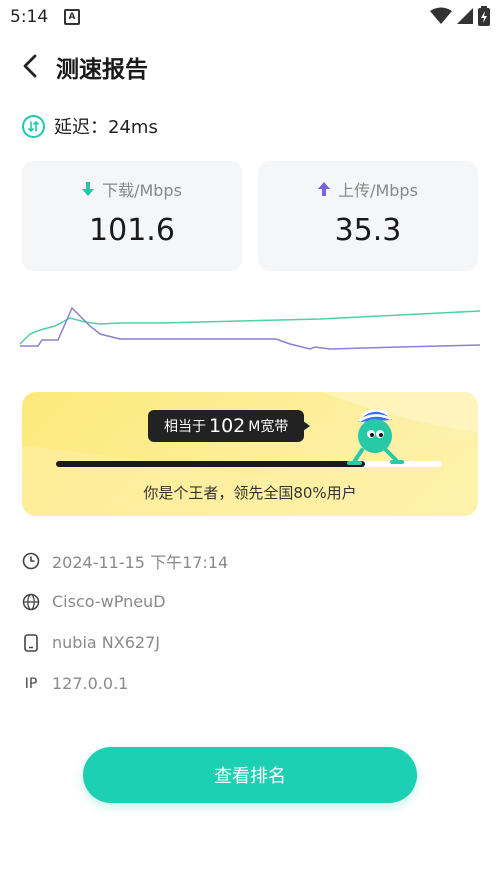 Image resolution: width=500 pixels, height=888 pixels. I want to click on bandwidth-prefix: 相当于, so click(185, 427).